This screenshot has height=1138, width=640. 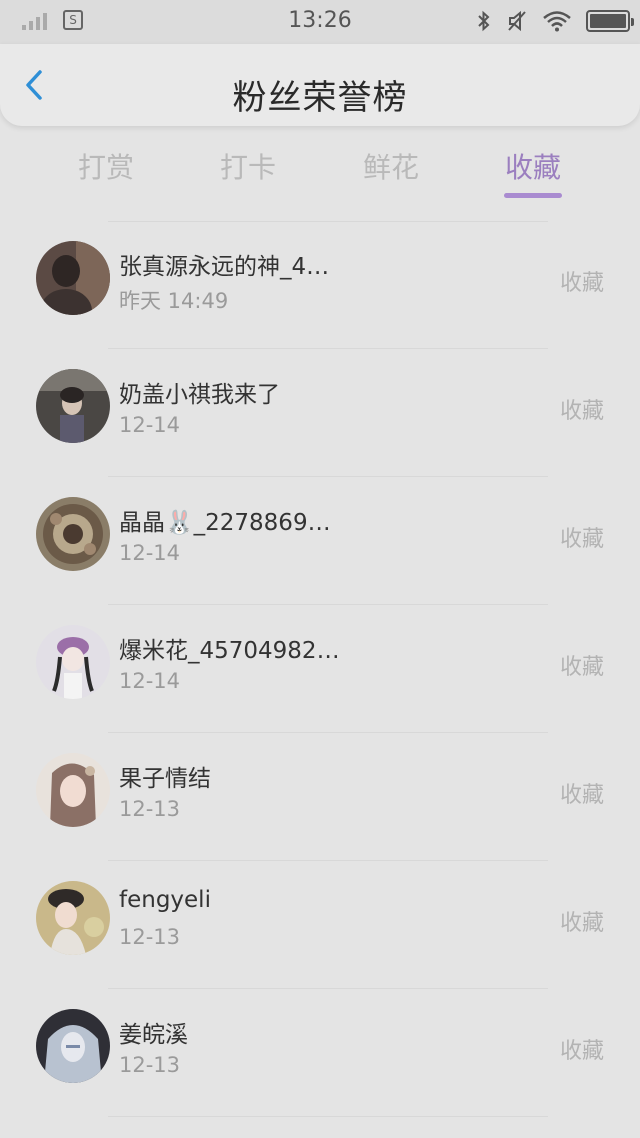 I want to click on tab-dashang: 打赏, so click(x=106, y=166).